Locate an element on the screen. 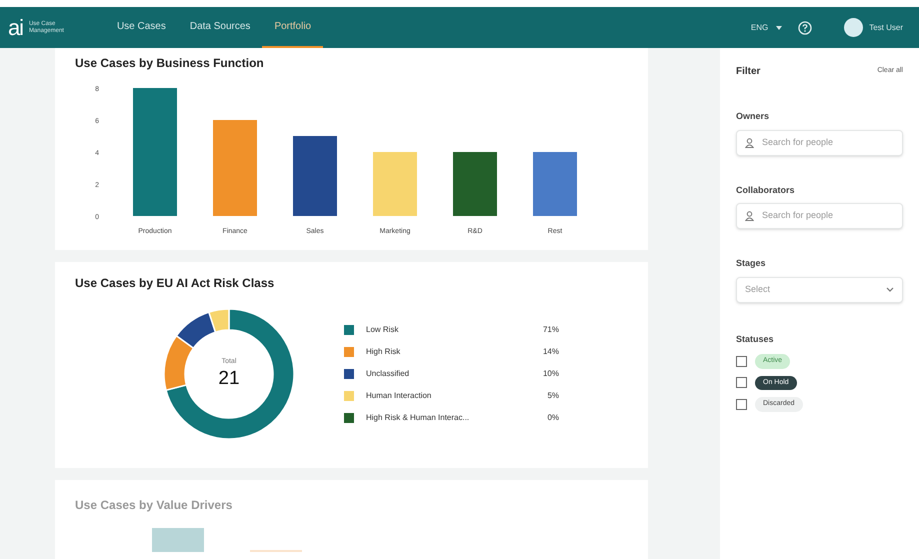  nav-tab: Use Cases is located at coordinates (141, 27).